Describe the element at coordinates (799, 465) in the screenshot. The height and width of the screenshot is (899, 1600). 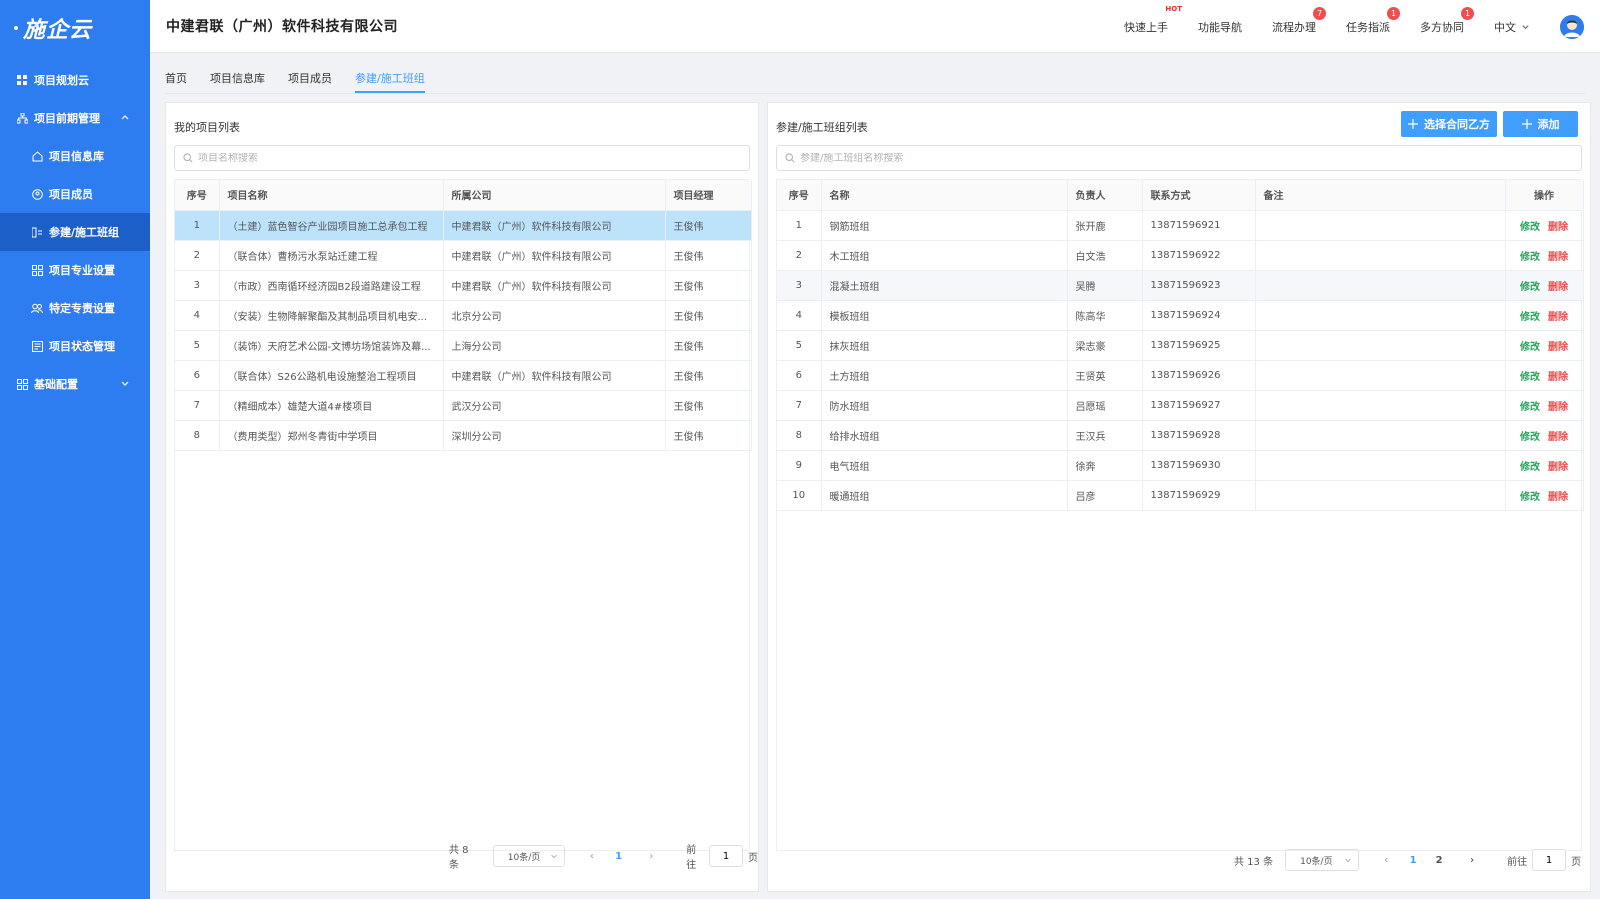
I see `table-cell: 9` at that location.